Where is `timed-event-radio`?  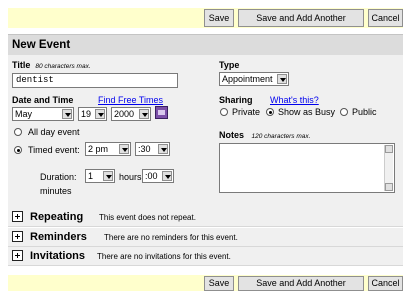
timed-event-radio is located at coordinates (18, 150).